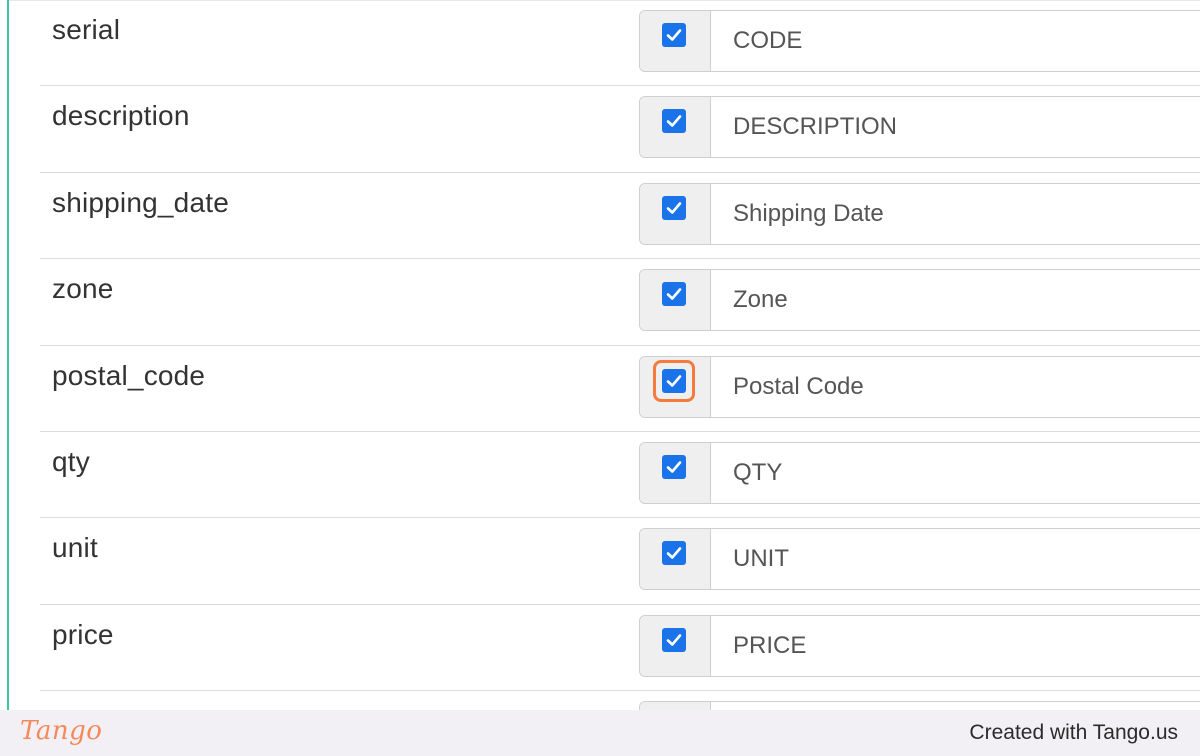 The height and width of the screenshot is (756, 1200). Describe the element at coordinates (129, 375) in the screenshot. I see `field-name: postal_code` at that location.